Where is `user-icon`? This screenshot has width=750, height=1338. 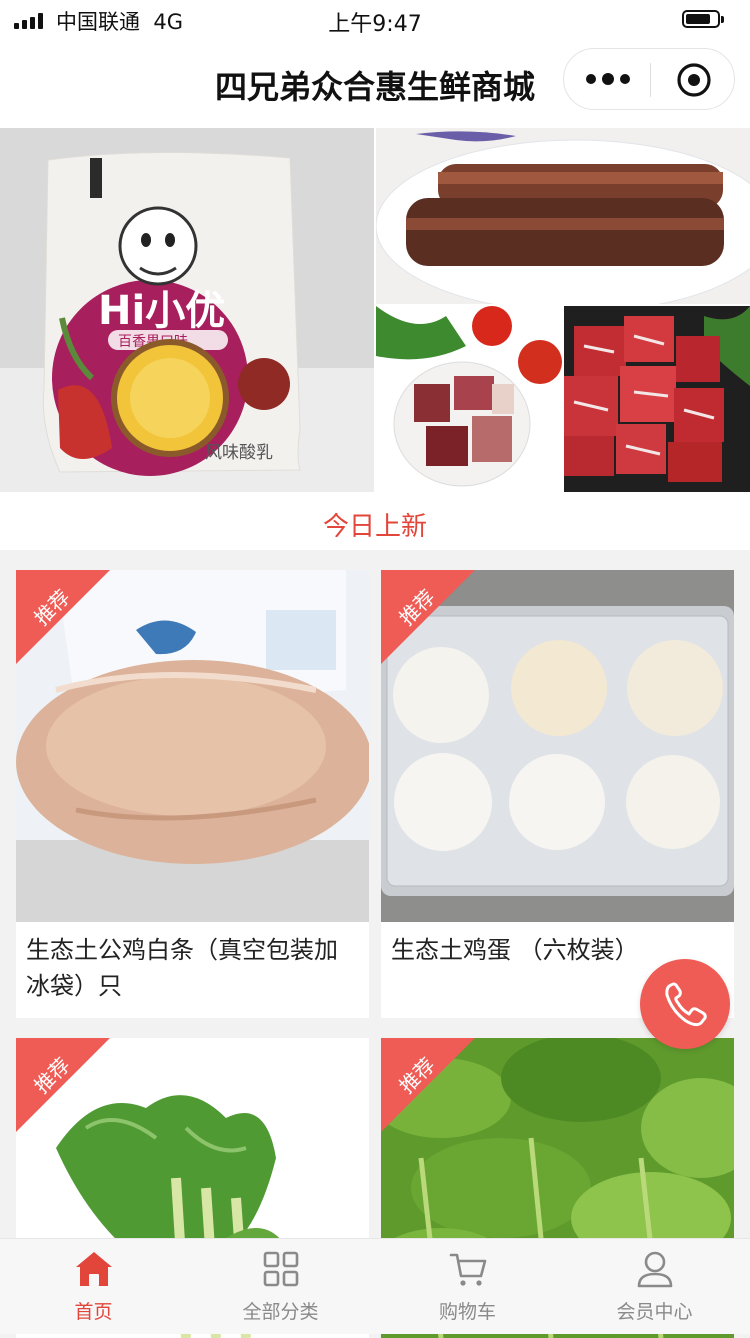 user-icon is located at coordinates (655, 1269).